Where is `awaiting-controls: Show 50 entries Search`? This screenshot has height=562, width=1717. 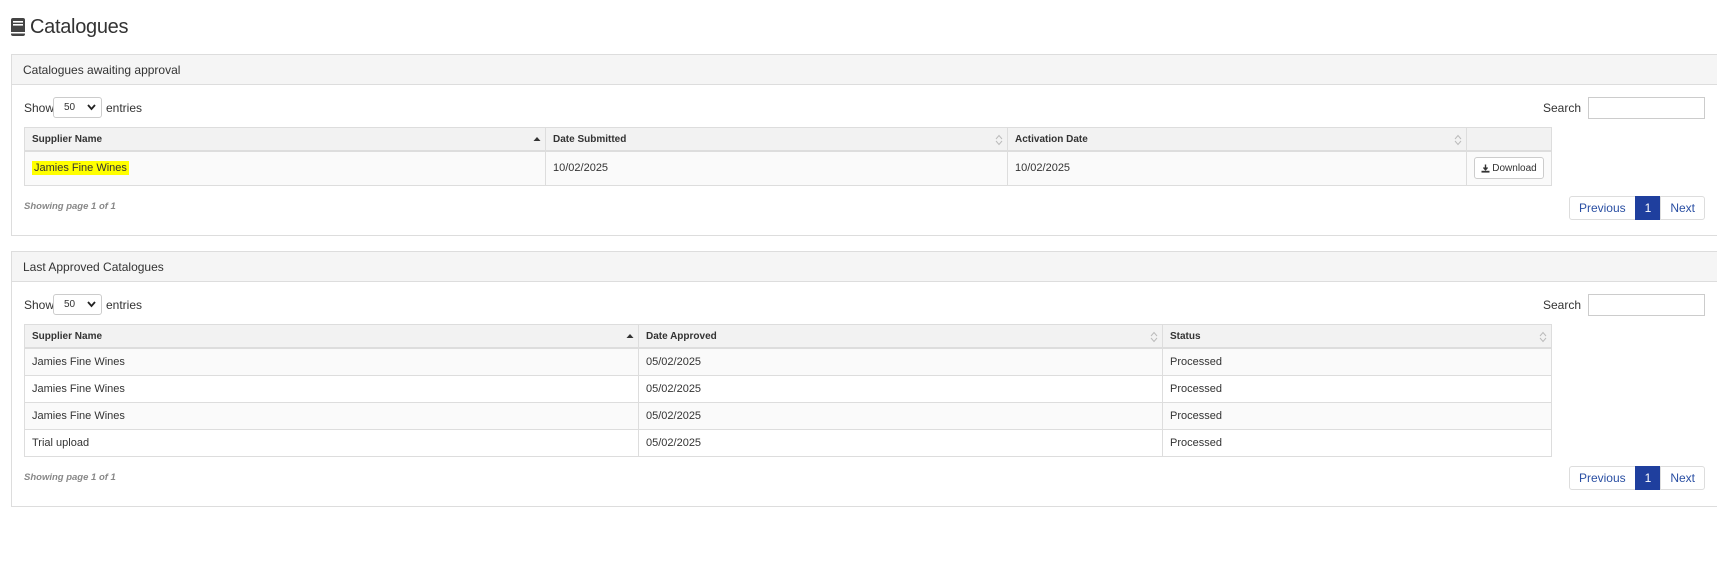 awaiting-controls: Show 50 entries Search is located at coordinates (864, 109).